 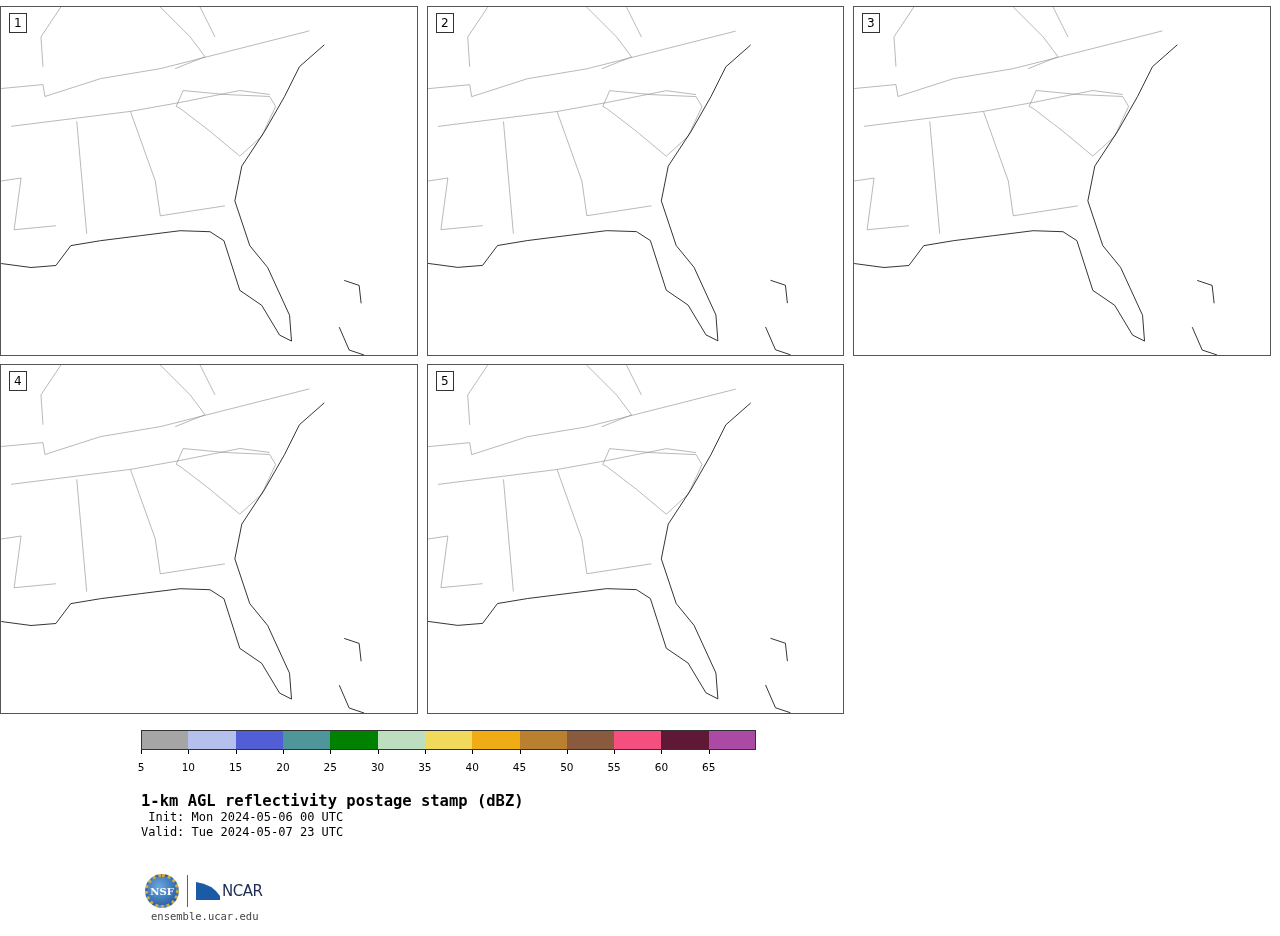 I want to click on tick-label: 10, so click(x=188, y=767).